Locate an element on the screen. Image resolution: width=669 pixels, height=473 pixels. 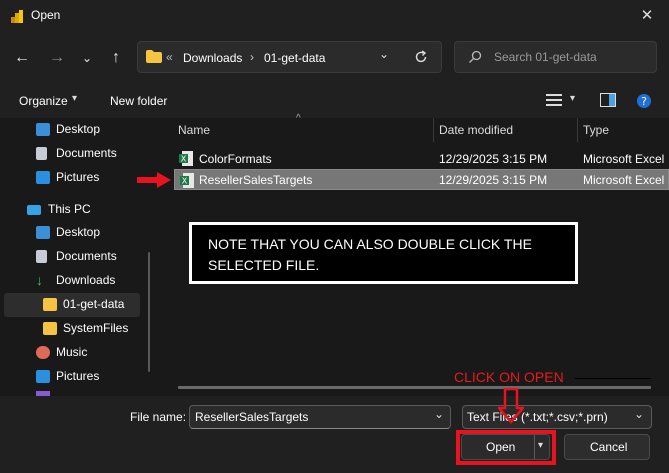
sidebar-item-music: Music is located at coordinates (75, 353).